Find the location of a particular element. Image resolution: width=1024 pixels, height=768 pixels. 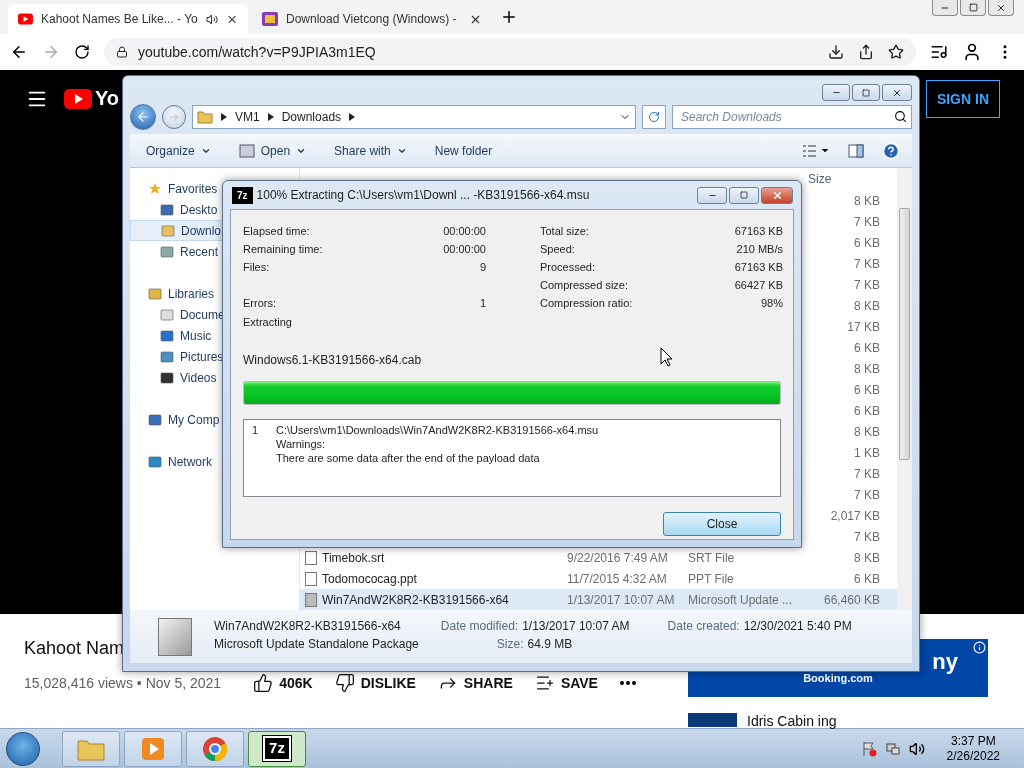

forward-arrow-icon is located at coordinates (174, 117).